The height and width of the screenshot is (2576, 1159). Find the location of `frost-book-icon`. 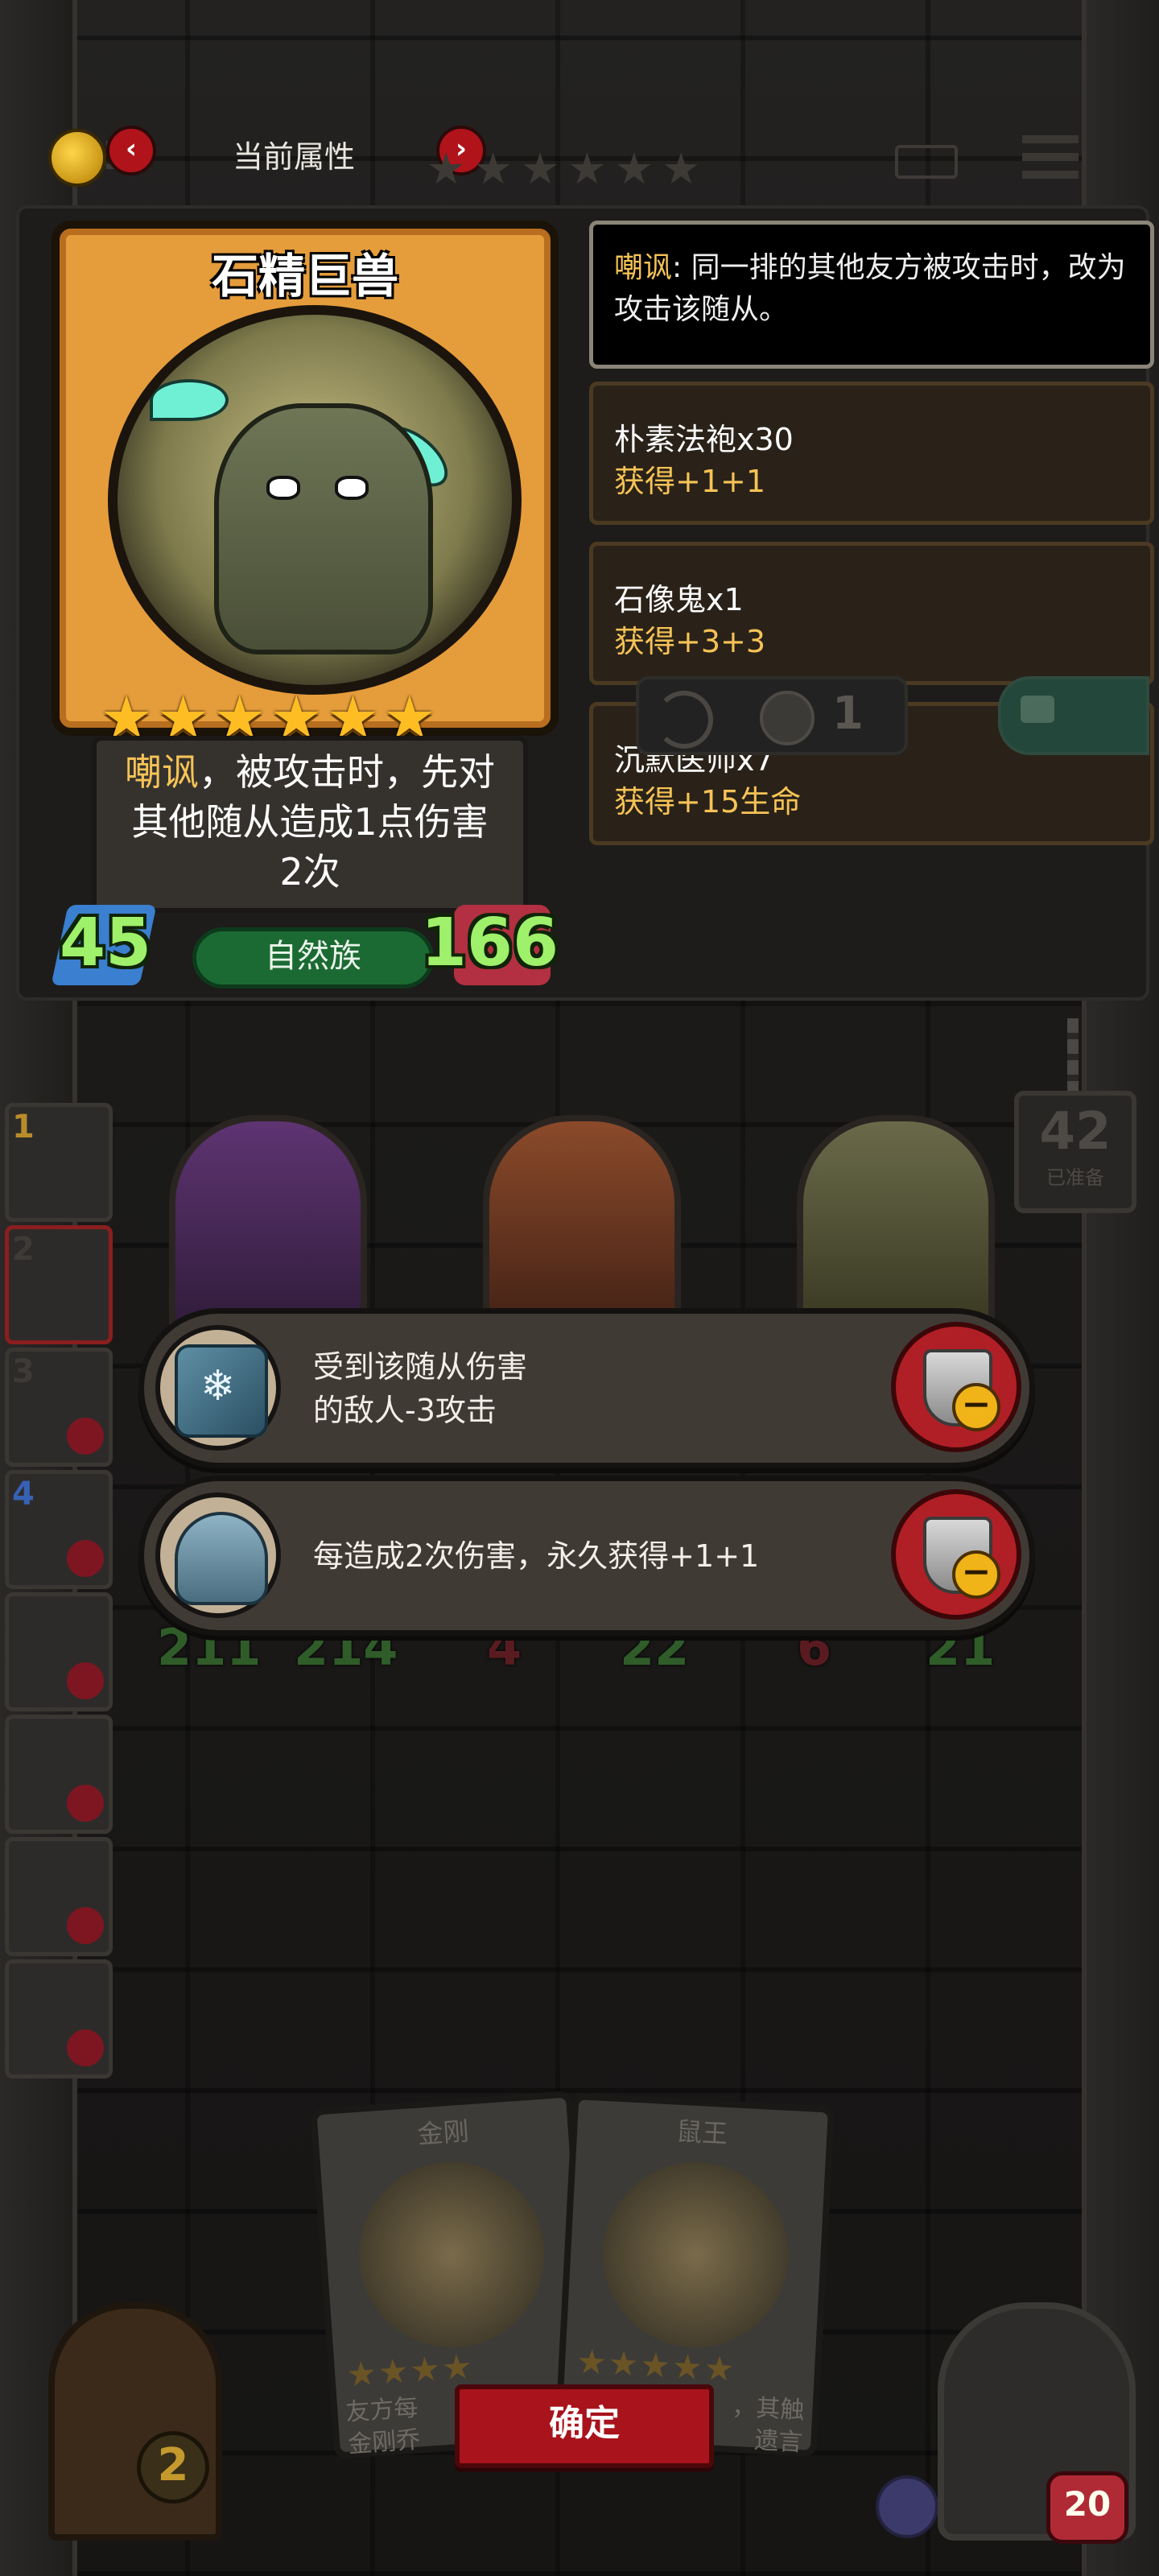

frost-book-icon is located at coordinates (221, 1391).